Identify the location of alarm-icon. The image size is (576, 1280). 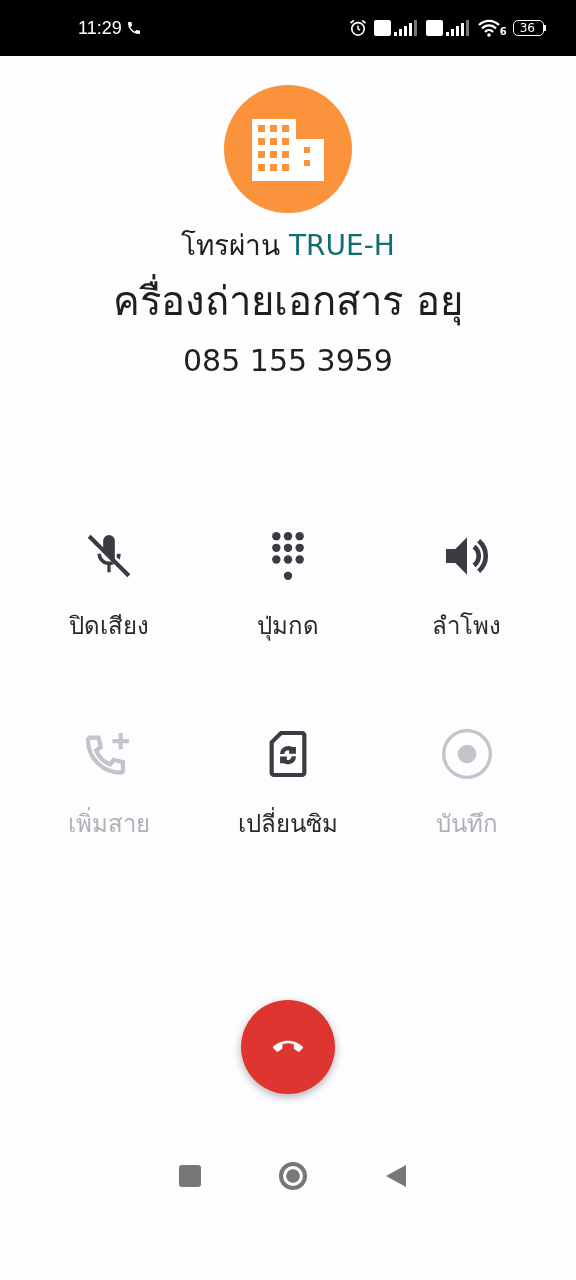
(357, 28).